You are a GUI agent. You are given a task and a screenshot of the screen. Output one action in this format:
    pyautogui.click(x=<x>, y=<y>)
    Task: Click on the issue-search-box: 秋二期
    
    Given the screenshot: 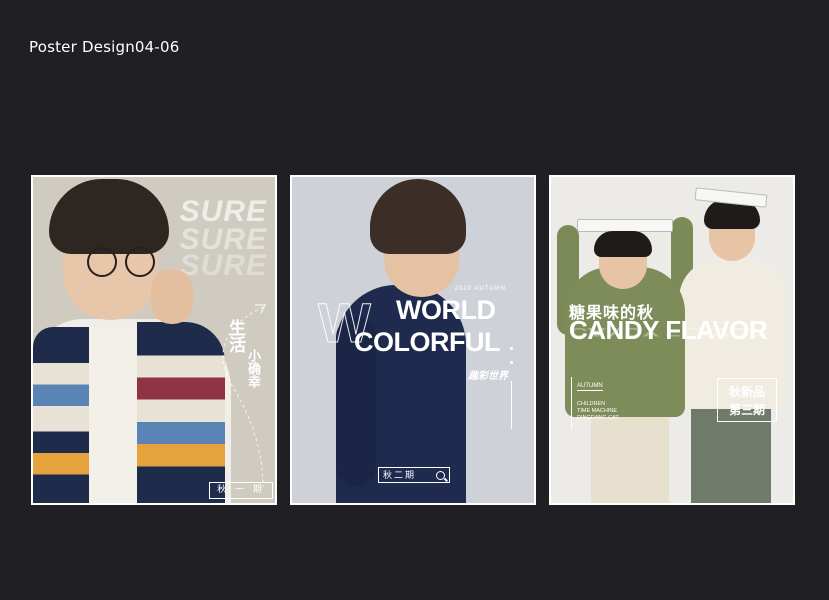 What is the action you would take?
    pyautogui.click(x=414, y=475)
    